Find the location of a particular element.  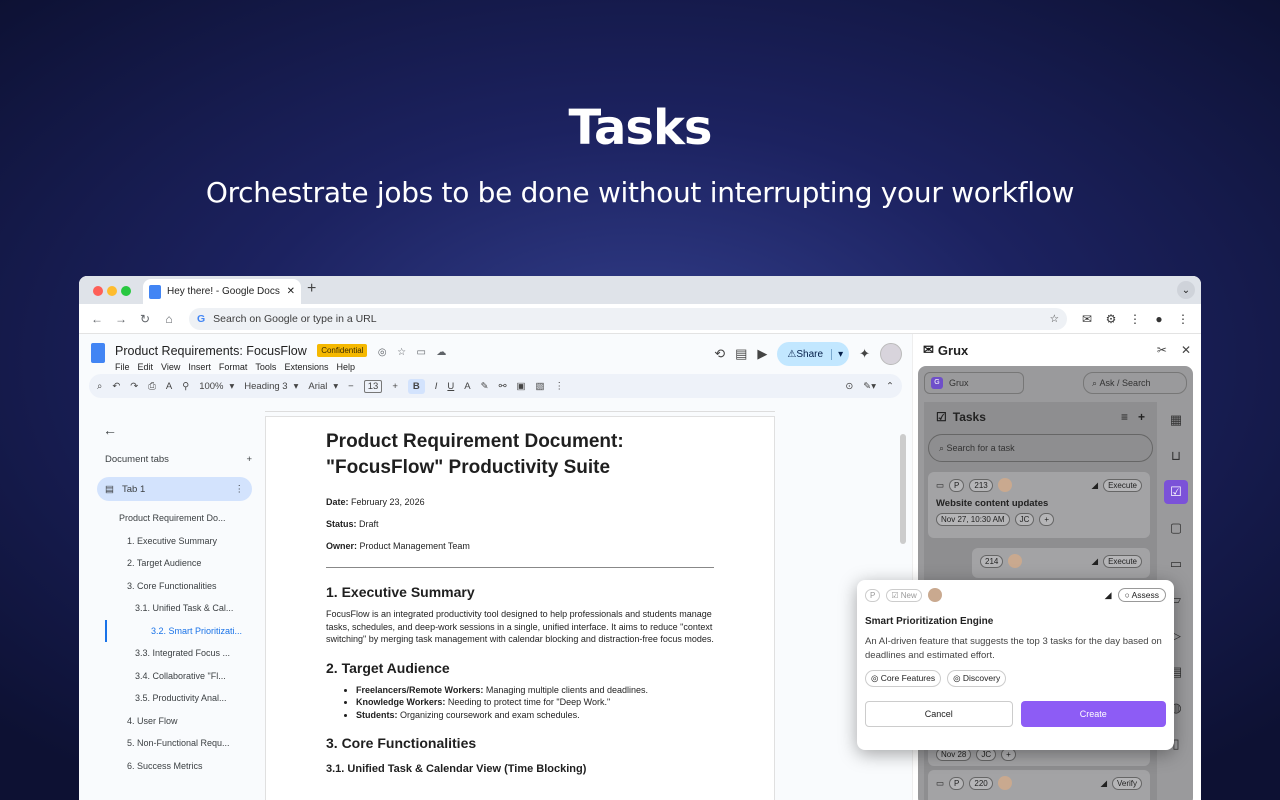

chrome-menu-icon: ⋮ is located at coordinates (1183, 319).